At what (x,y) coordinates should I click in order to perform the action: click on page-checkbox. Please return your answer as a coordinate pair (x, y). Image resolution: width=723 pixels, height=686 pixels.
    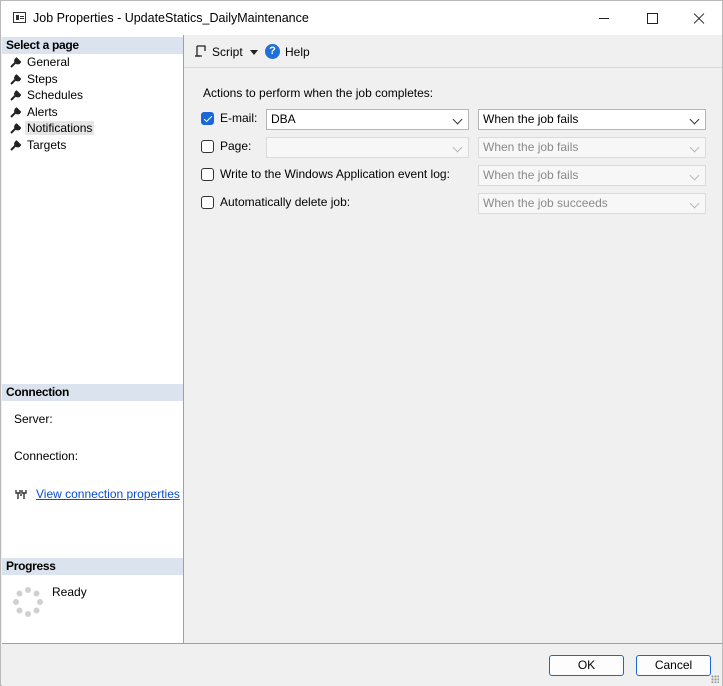
    Looking at the image, I should click on (207, 146).